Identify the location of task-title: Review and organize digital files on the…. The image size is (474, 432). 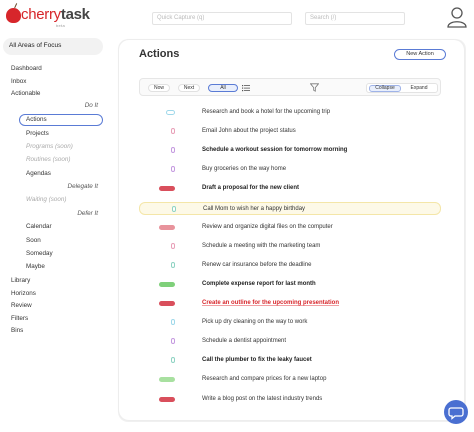
(267, 227).